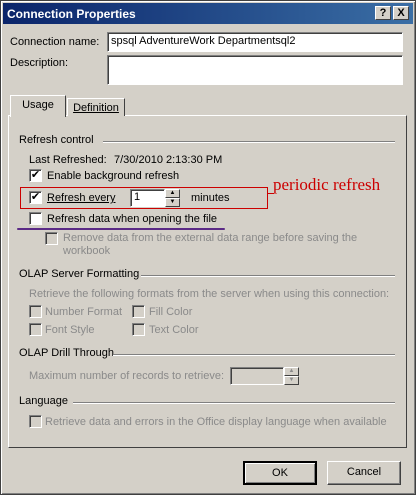 The image size is (416, 495). I want to click on text-color-label: Text Color, so click(174, 330).